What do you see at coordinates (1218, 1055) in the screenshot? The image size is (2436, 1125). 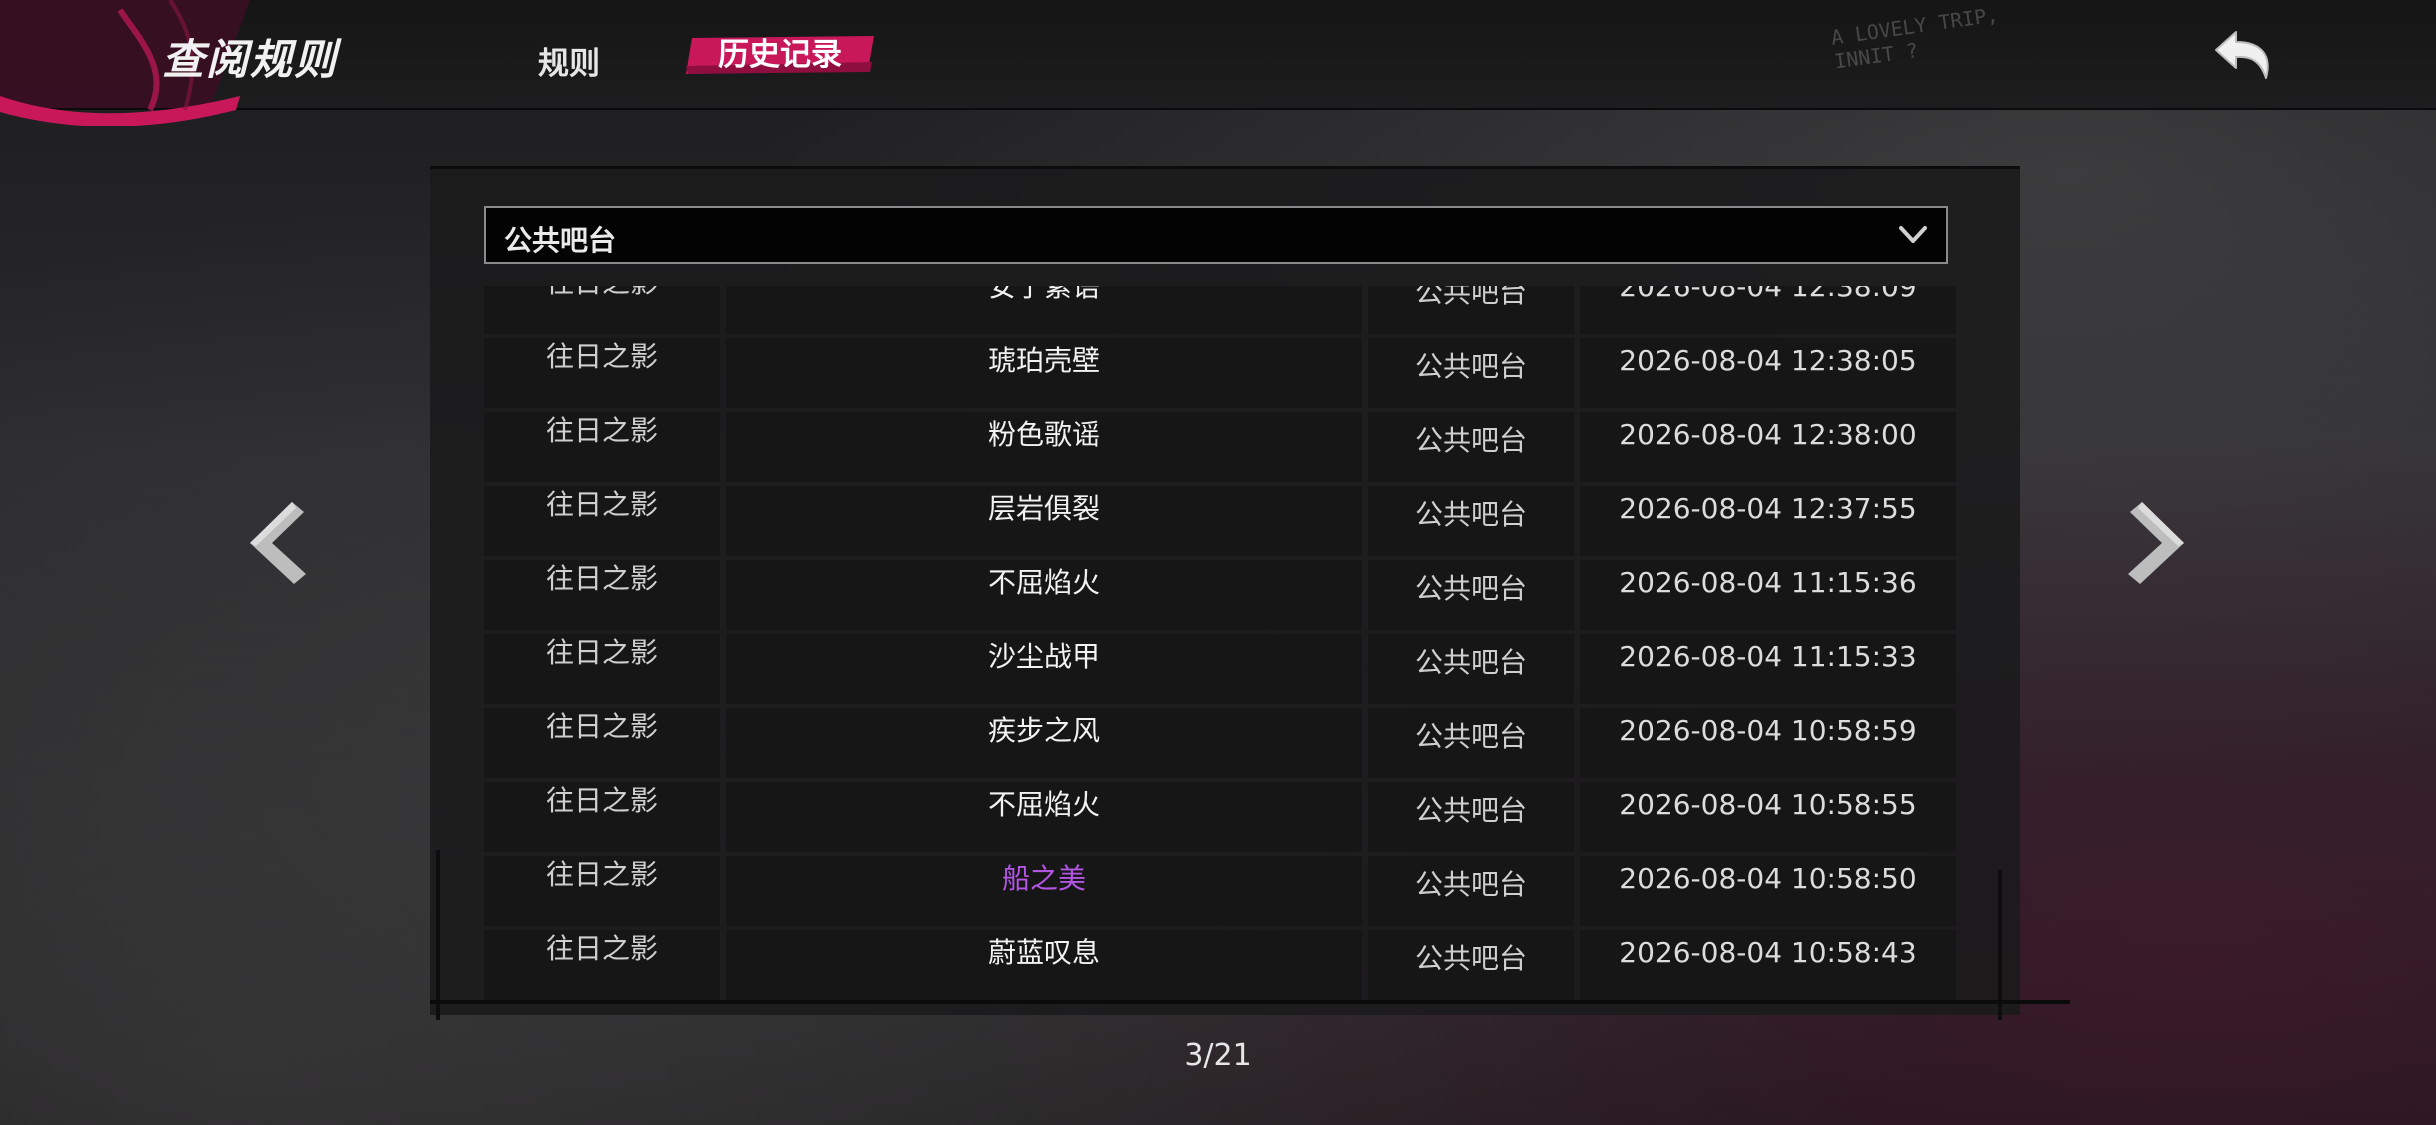 I see `page-indicator: 3/21` at bounding box center [1218, 1055].